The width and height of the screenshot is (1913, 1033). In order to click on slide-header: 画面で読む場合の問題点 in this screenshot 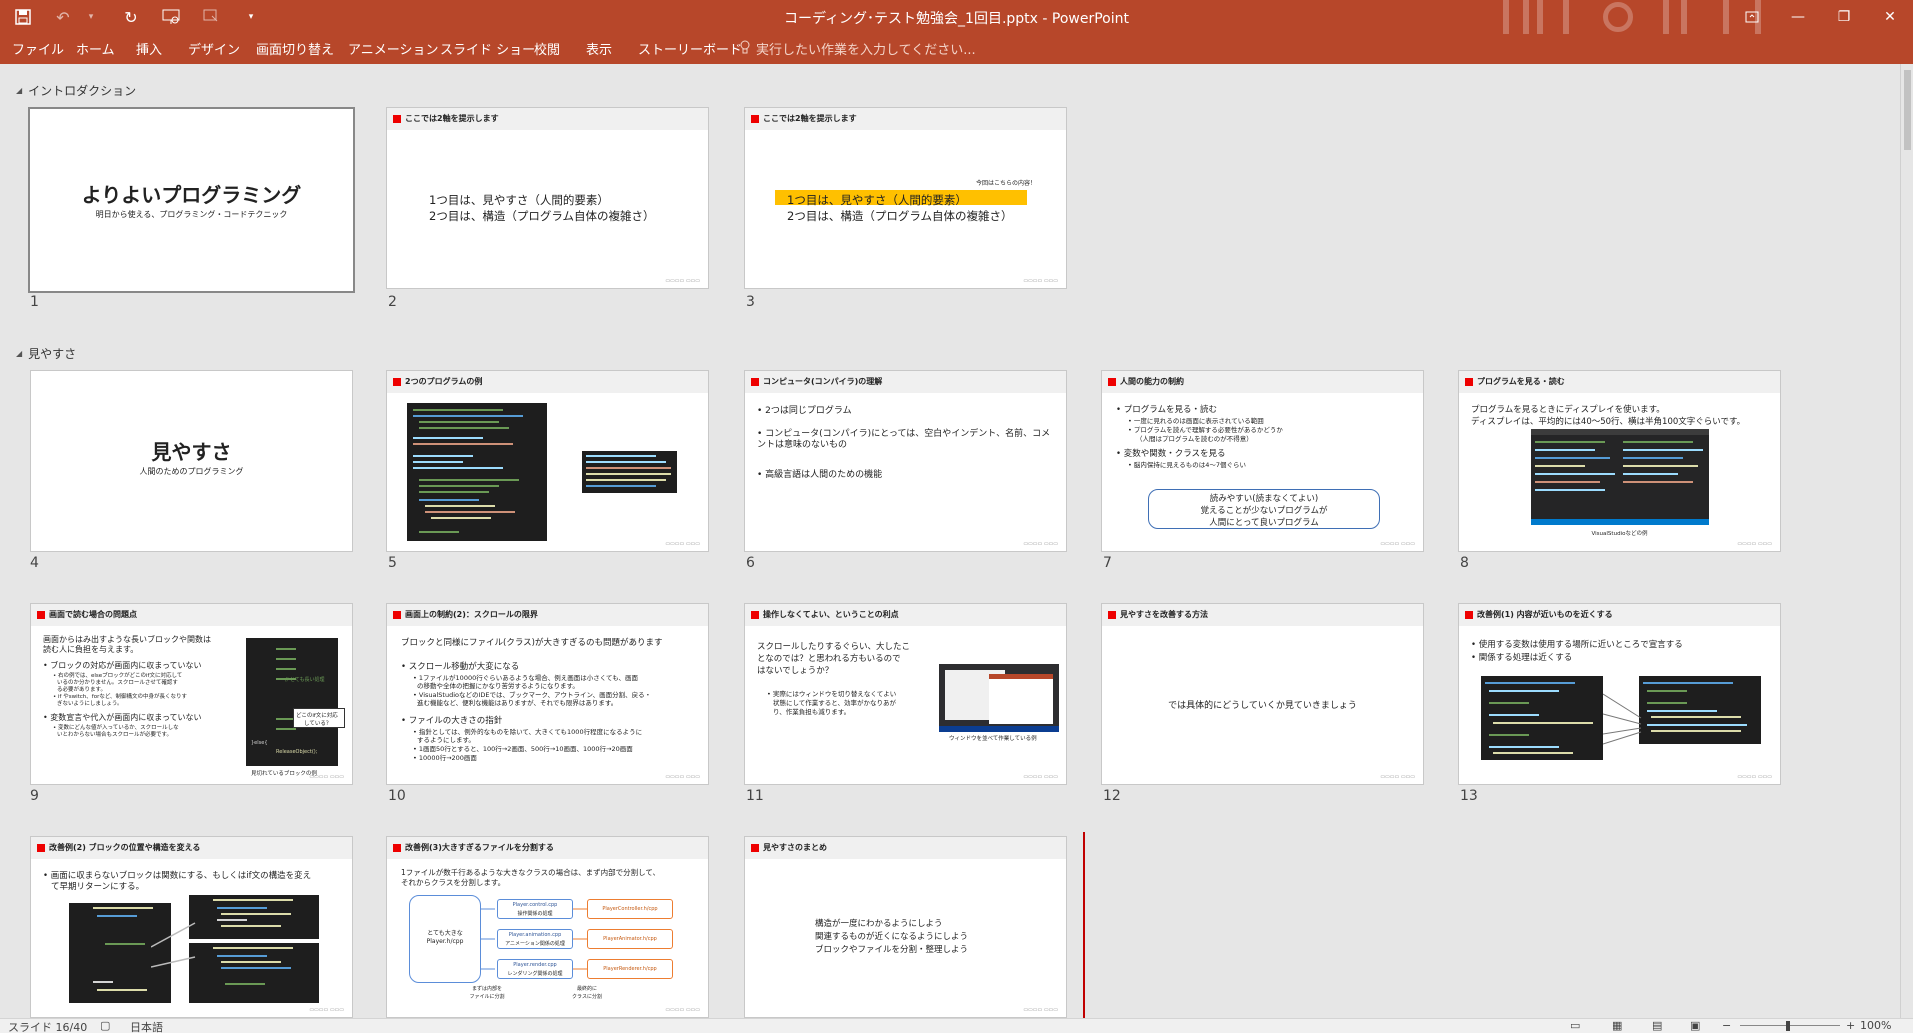, I will do `click(191, 615)`.